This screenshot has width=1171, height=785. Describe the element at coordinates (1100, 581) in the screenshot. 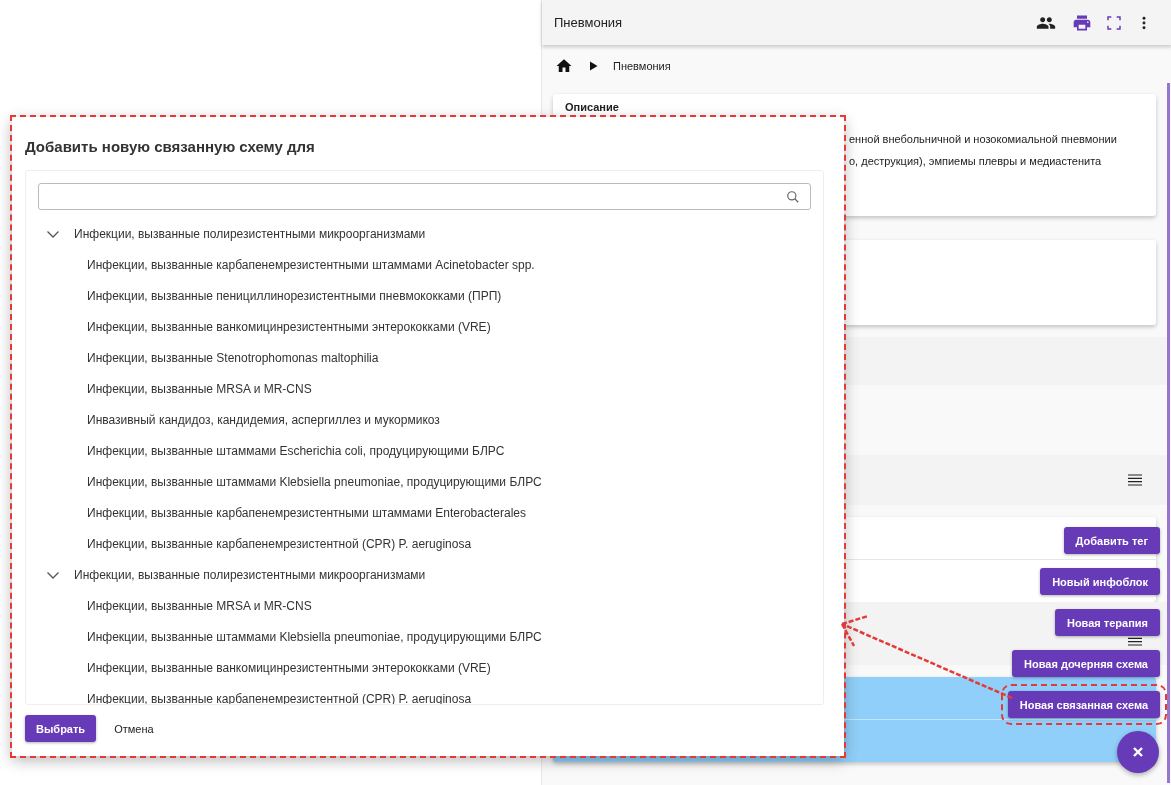

I see `speed-dial-action: Новый инфоблок` at that location.